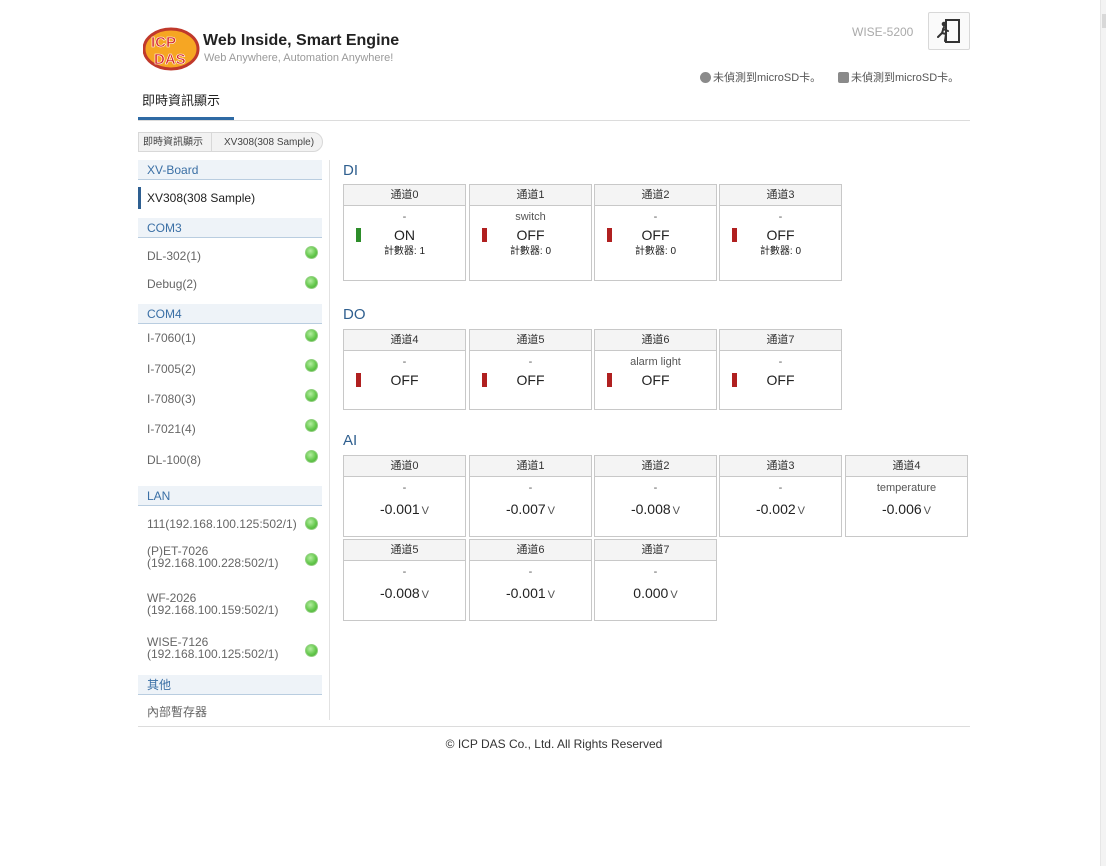 This screenshot has height=866, width=1106. Describe the element at coordinates (230, 338) in the screenshot. I see `sidebar-item-i7060: I-7060(1)` at that location.